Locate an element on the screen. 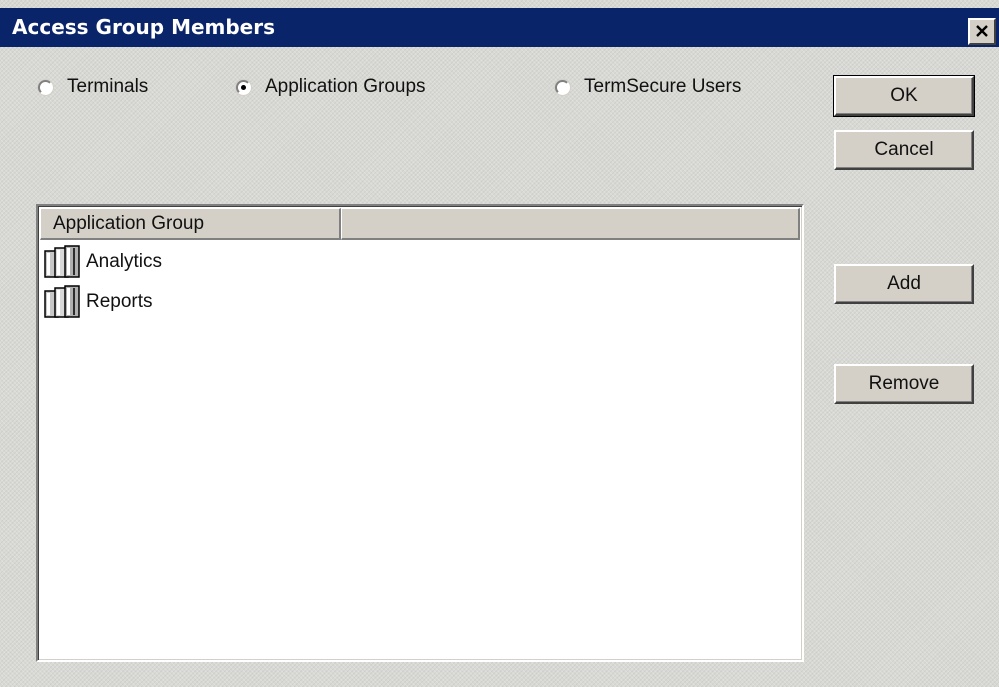  add-button: Add is located at coordinates (904, 284).